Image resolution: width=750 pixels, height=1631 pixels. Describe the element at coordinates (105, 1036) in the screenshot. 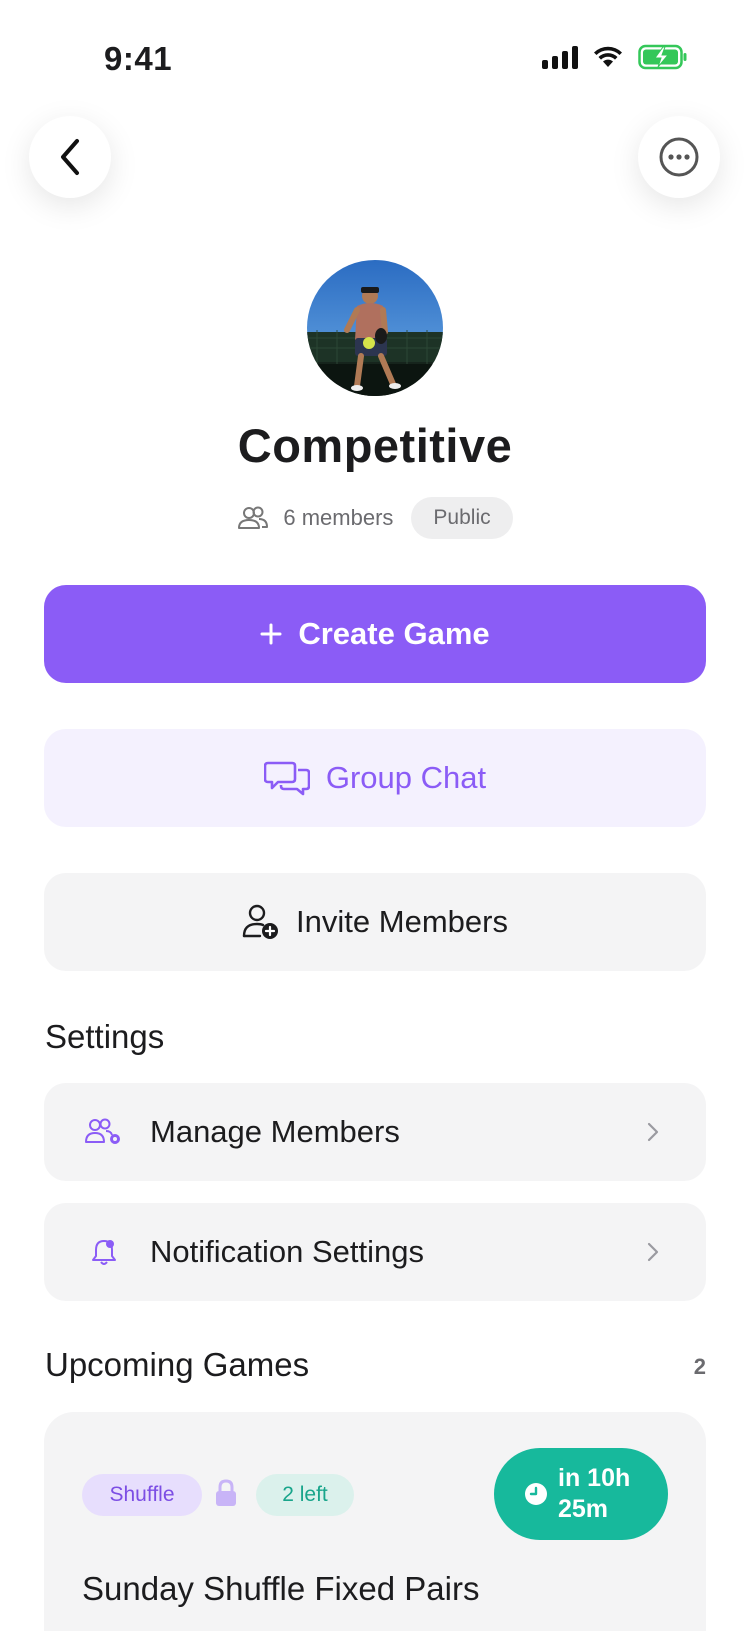

I see `settings-heading: Settings` at that location.